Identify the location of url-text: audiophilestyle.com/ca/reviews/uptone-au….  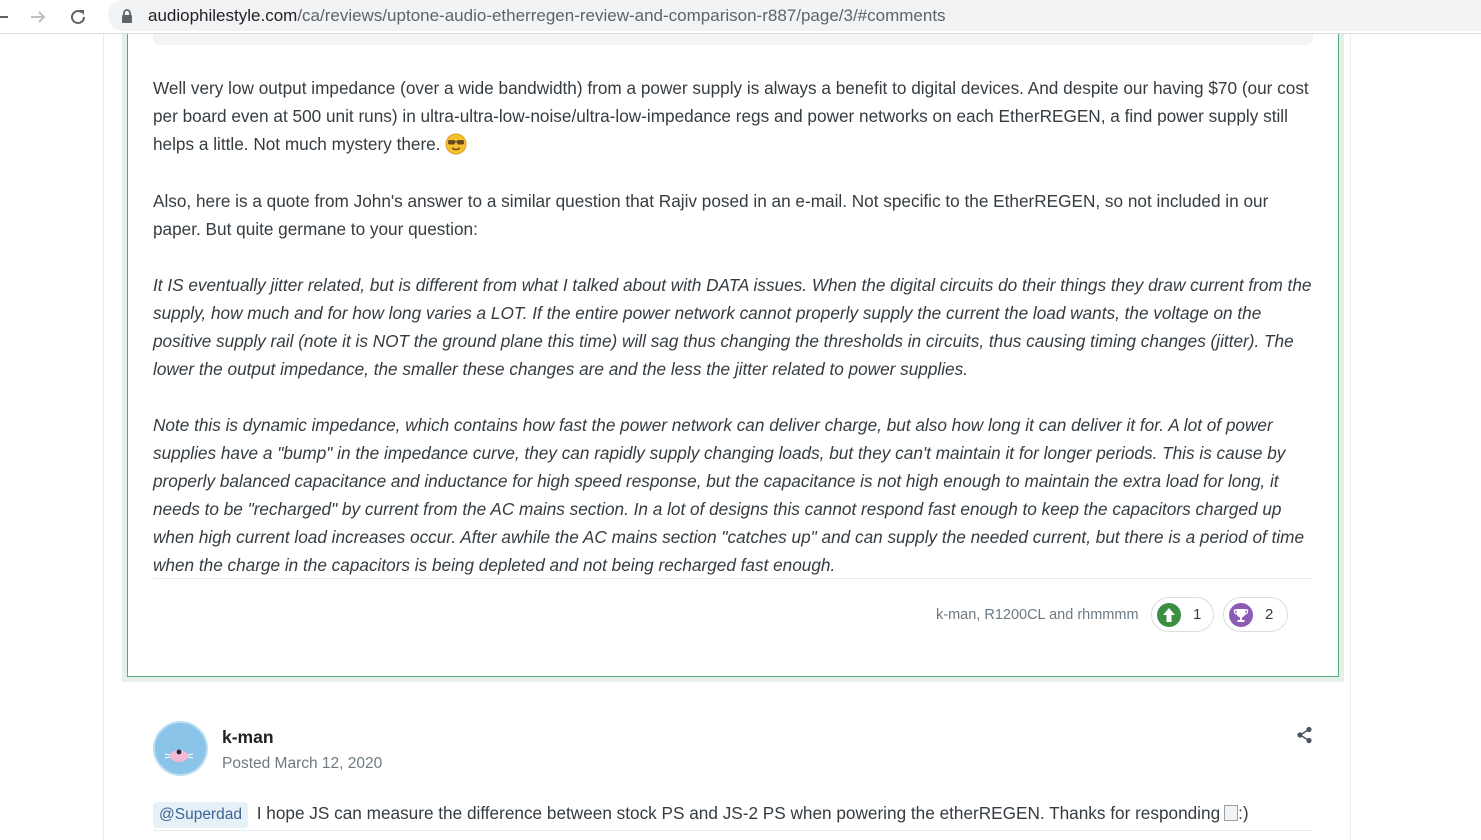
(547, 16).